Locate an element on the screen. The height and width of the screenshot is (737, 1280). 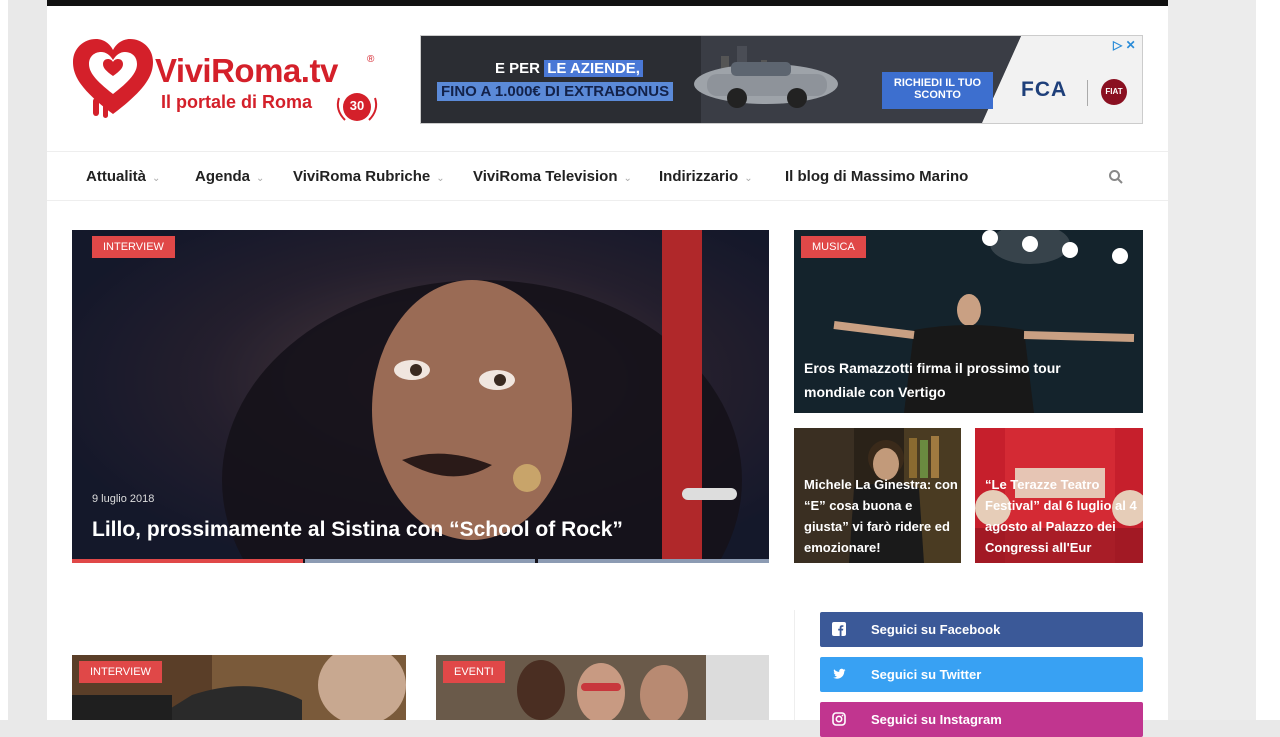
nav-item-blog: Il blog di Massimo Marino is located at coordinates (876, 176).